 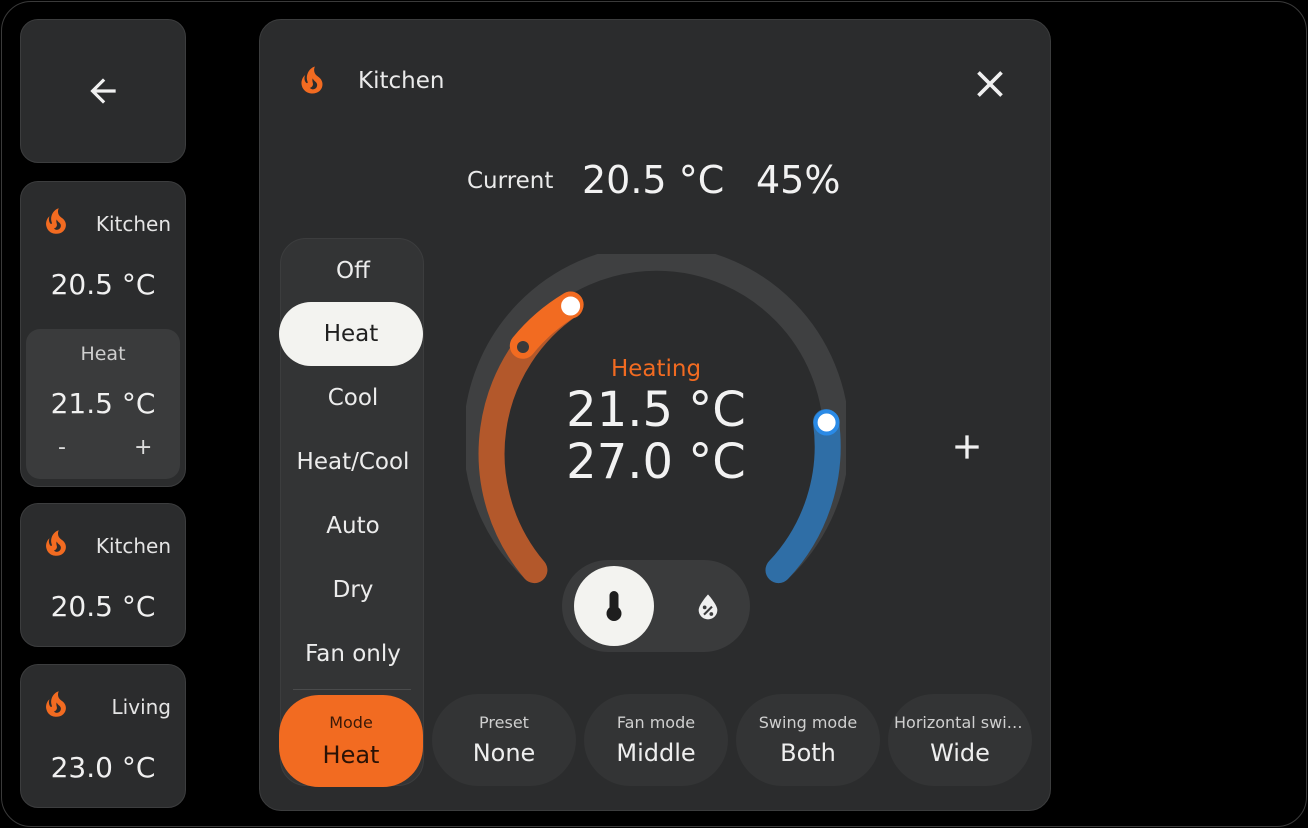 What do you see at coordinates (656, 606) in the screenshot?
I see `gauge-mode-toggle` at bounding box center [656, 606].